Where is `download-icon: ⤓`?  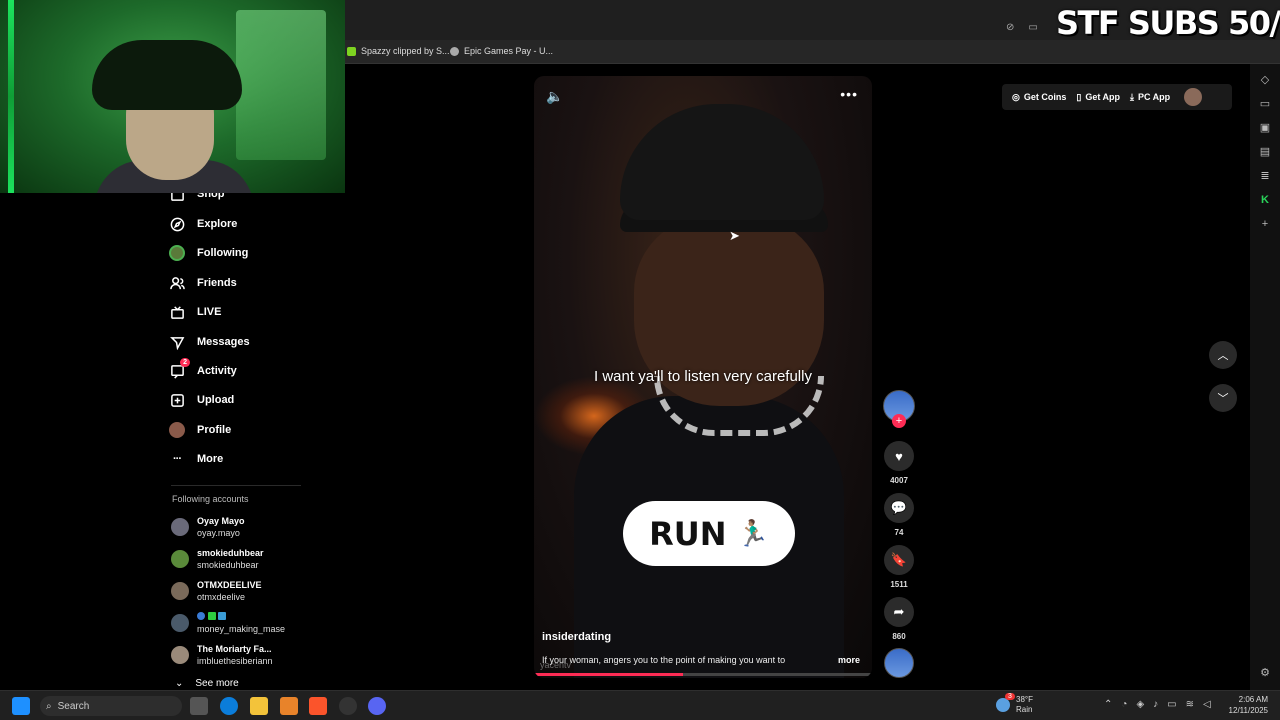 download-icon: ⤓ is located at coordinates (1132, 96).